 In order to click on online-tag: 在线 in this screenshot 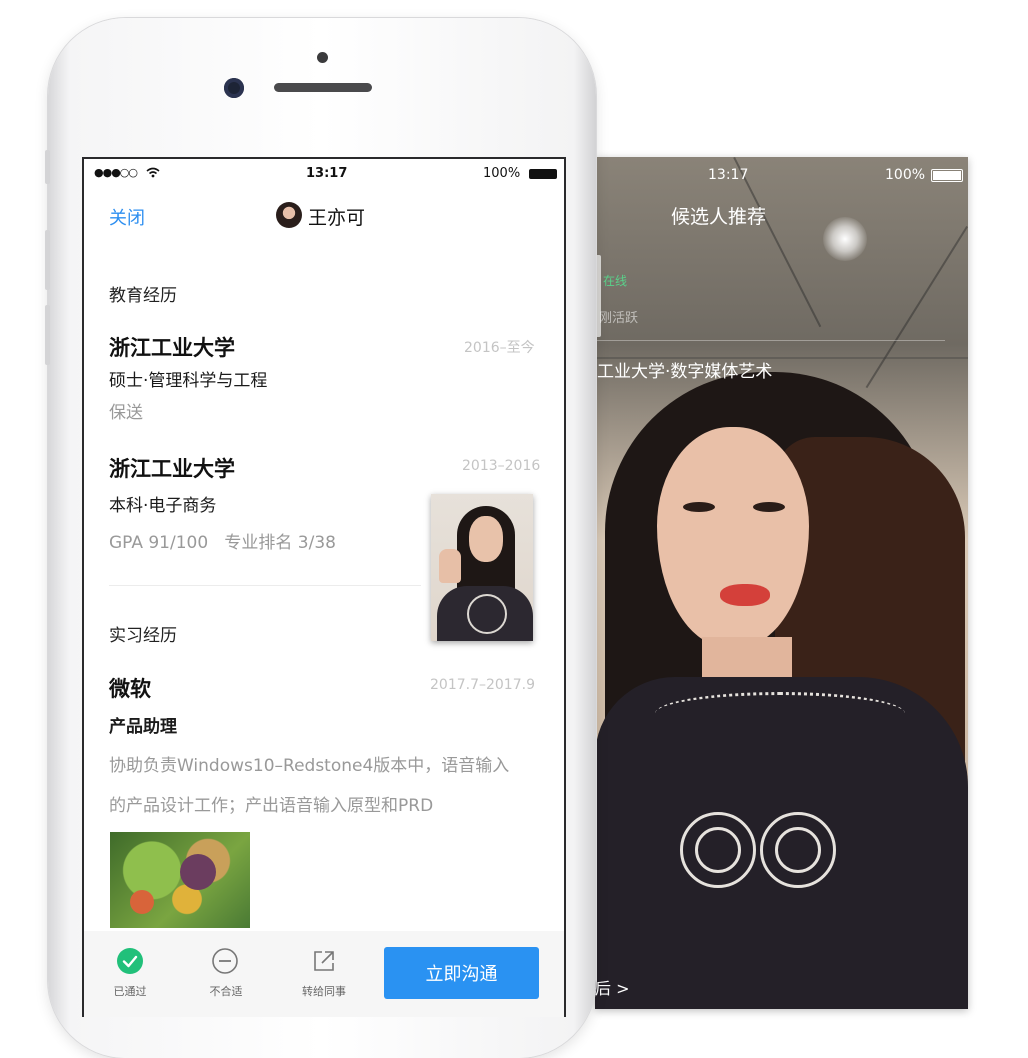, I will do `click(615, 281)`.